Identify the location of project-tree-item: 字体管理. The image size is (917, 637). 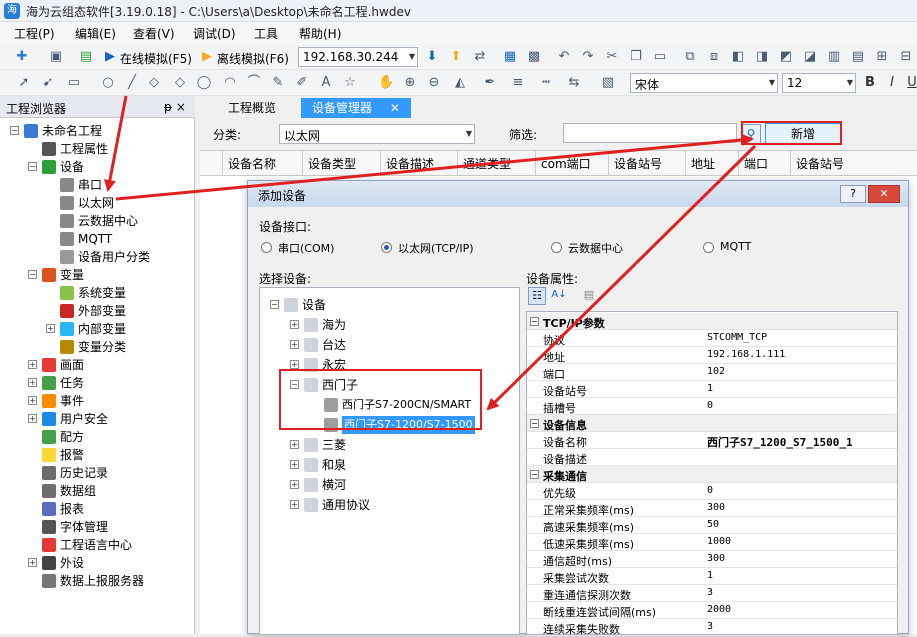
(95, 527).